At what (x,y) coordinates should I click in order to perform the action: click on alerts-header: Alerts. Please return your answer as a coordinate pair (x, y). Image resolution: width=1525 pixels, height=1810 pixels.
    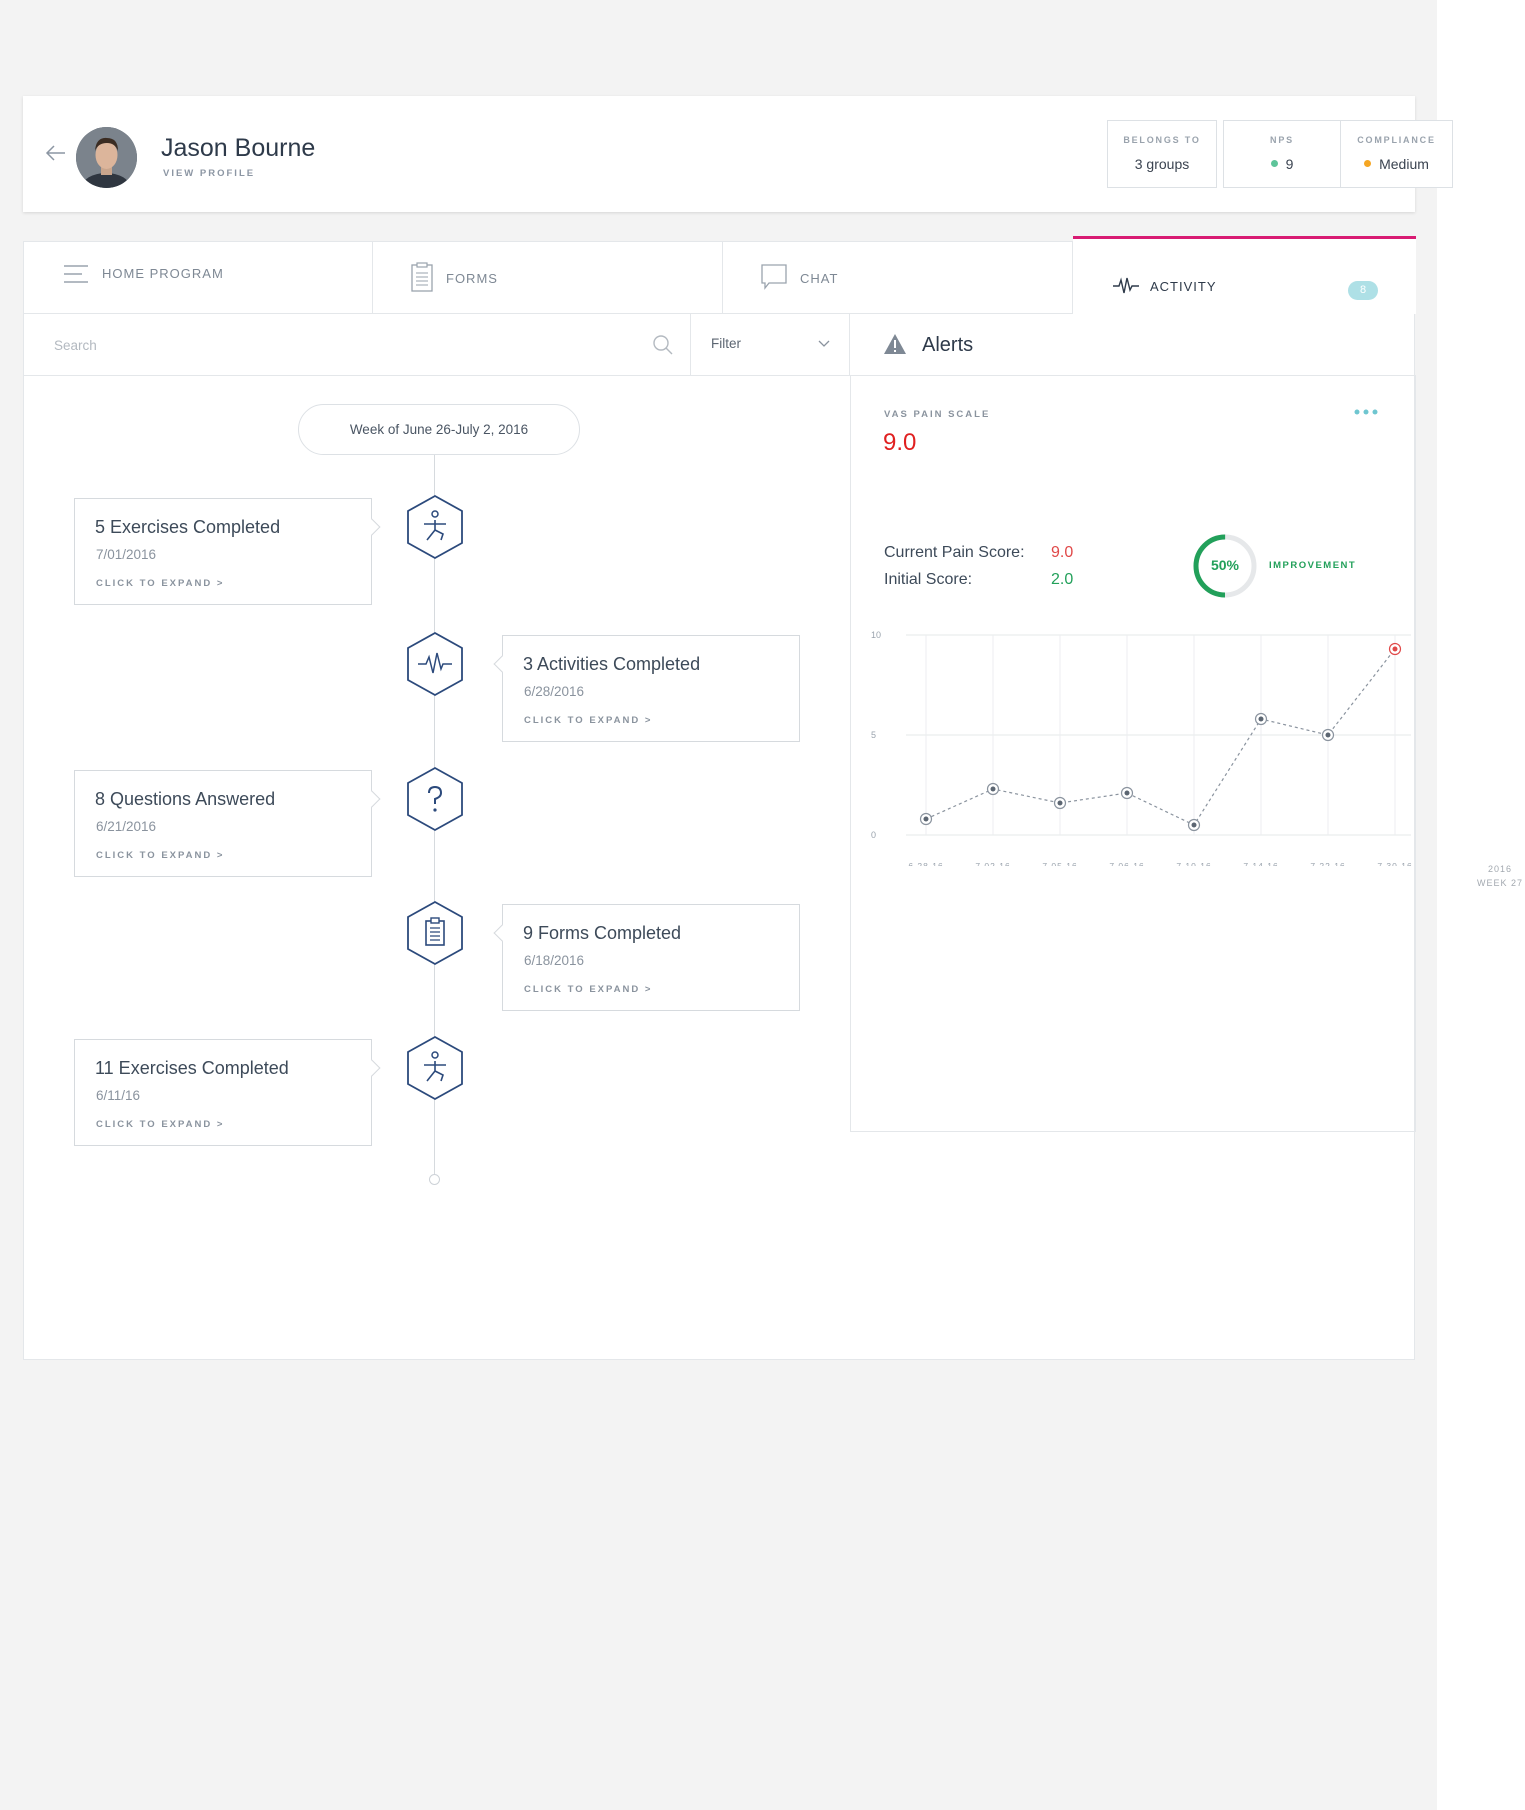
    Looking at the image, I should click on (1133, 345).